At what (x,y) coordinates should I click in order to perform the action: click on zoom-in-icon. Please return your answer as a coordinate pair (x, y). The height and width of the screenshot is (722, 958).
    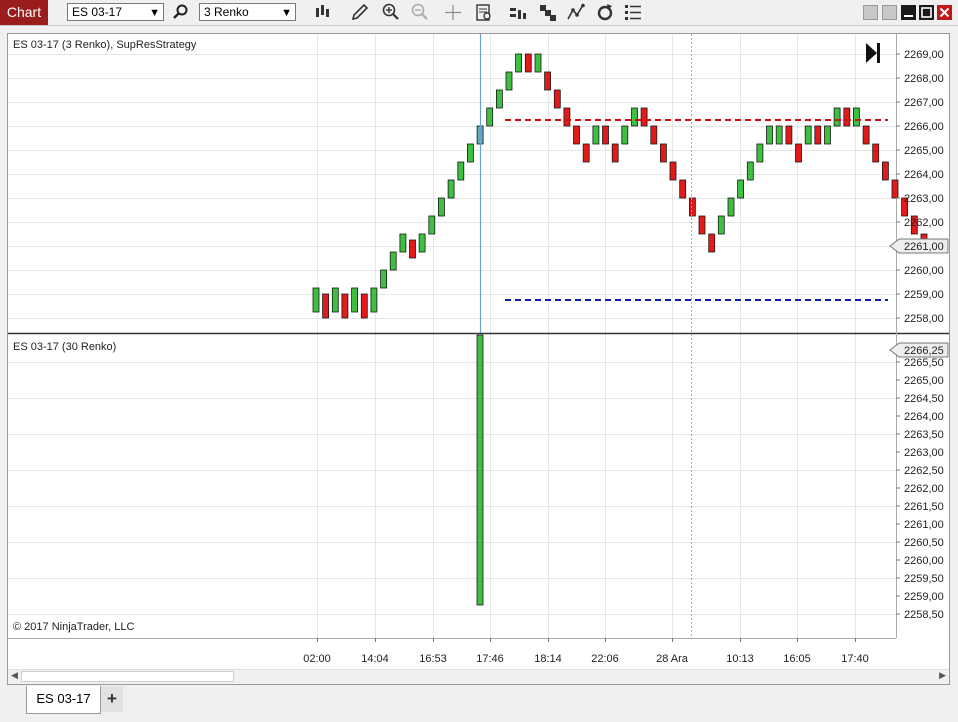
    Looking at the image, I should click on (391, 12).